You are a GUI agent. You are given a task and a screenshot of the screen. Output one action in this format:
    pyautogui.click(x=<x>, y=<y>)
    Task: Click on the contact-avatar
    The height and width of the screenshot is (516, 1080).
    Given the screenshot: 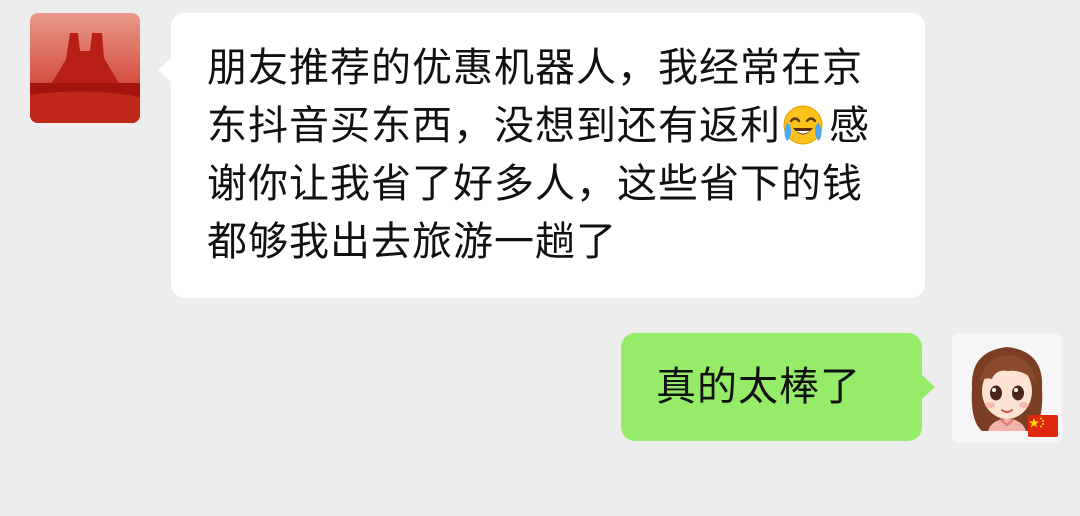 What is the action you would take?
    pyautogui.click(x=85, y=68)
    